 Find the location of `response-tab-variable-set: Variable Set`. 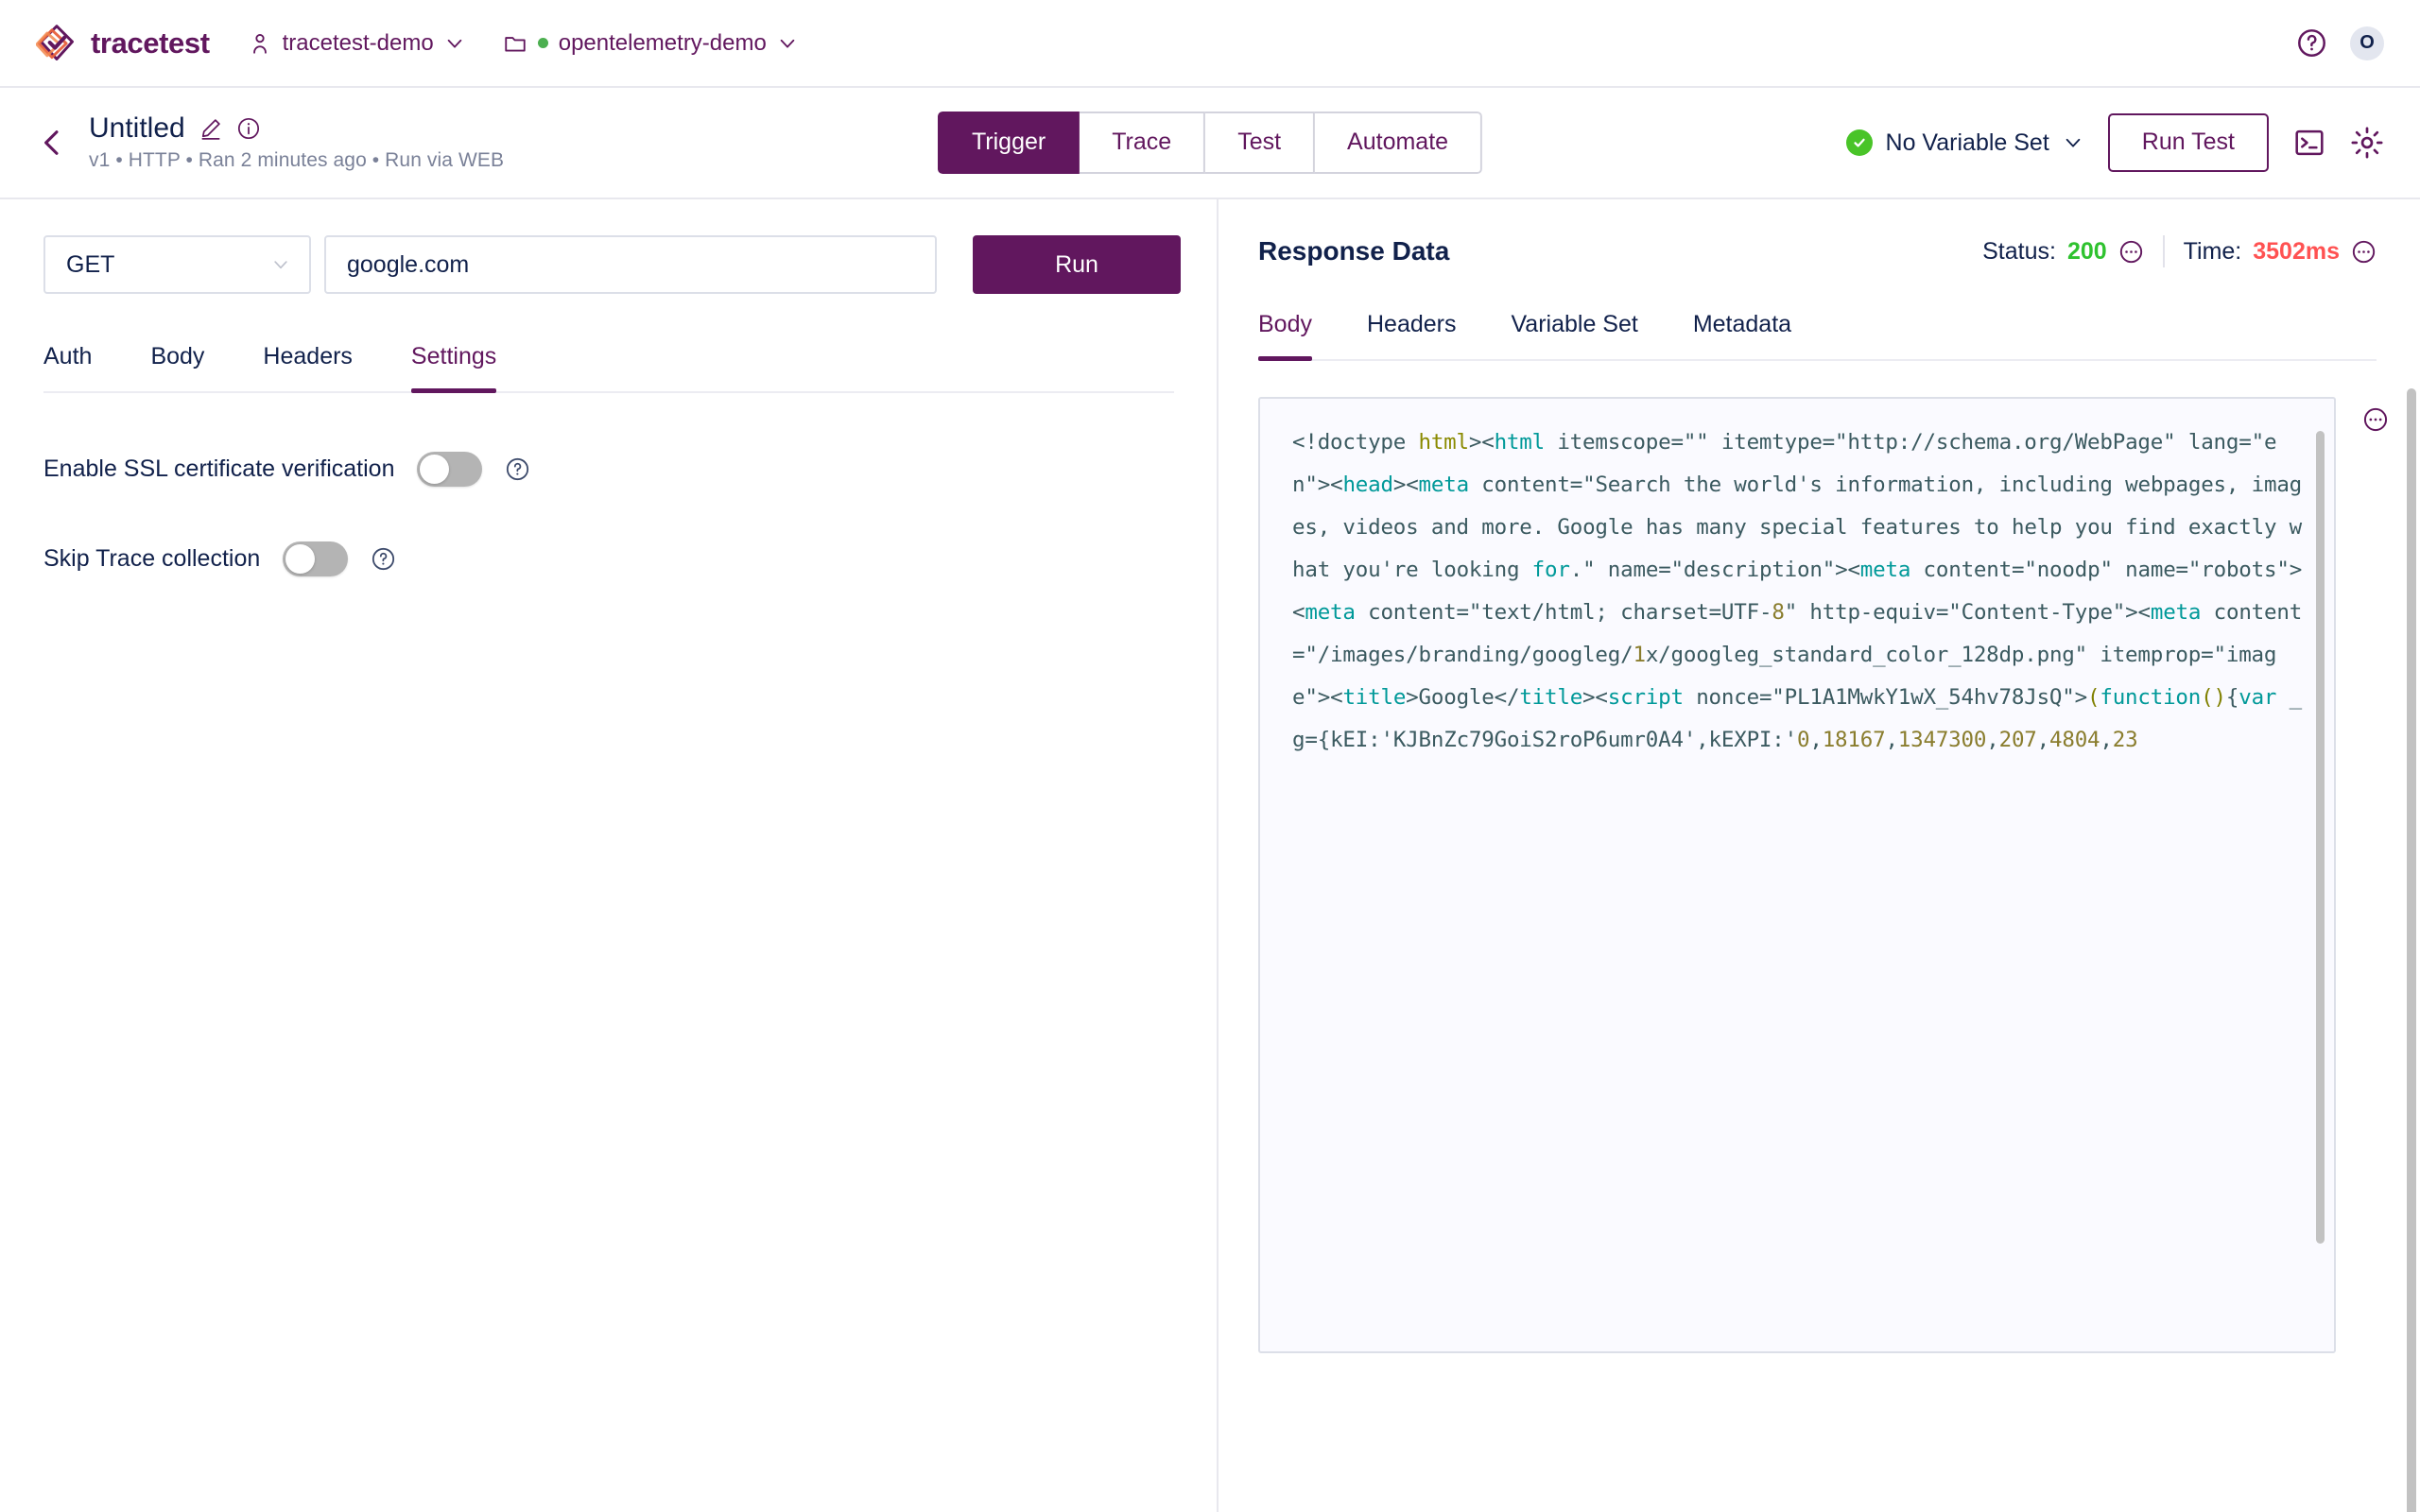

response-tab-variable-set: Variable Set is located at coordinates (1574, 335).